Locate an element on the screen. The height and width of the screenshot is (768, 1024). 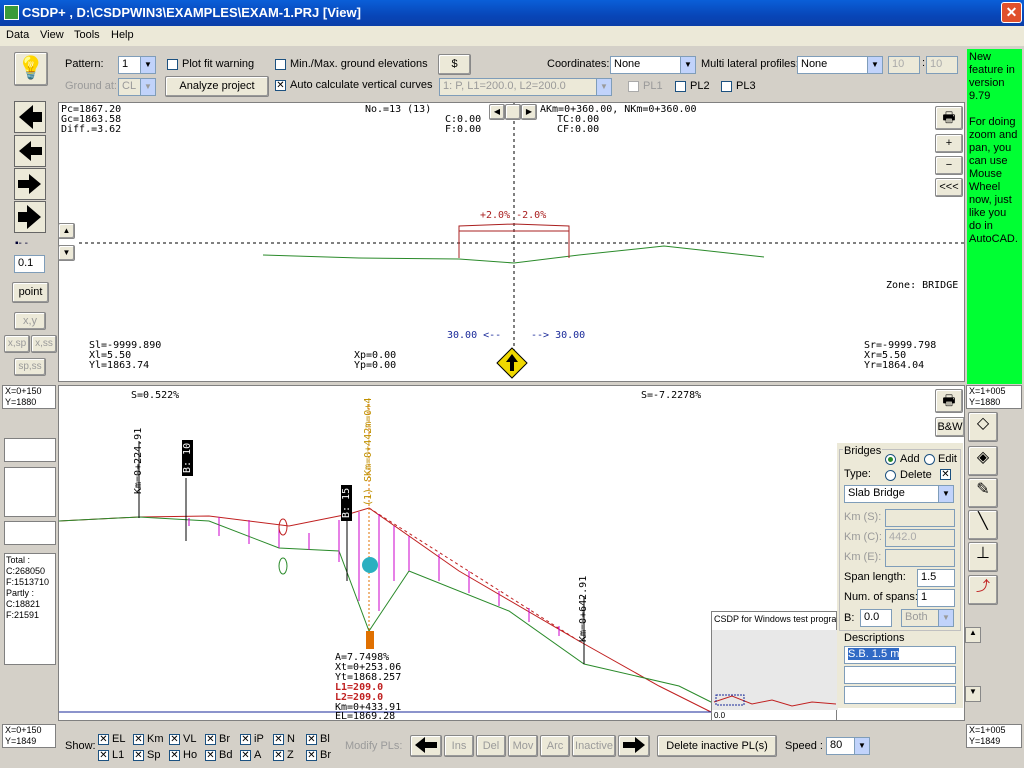
bottom-left-coord: X=0+150 Y=1849 is located at coordinates (29, 736).